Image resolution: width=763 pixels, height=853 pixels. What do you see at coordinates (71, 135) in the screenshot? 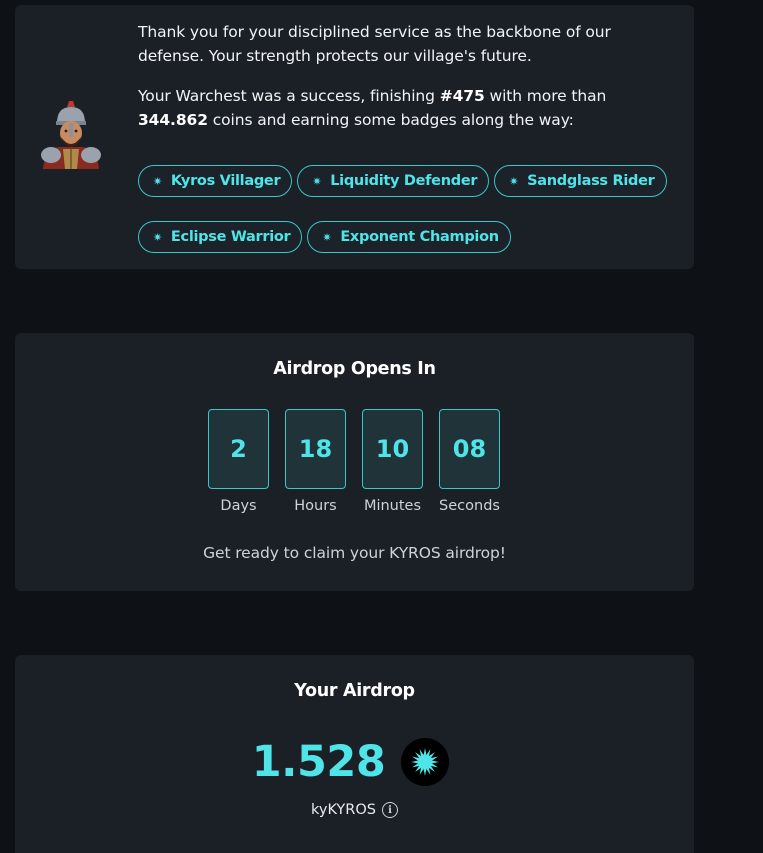
I see `warrior-avatar` at bounding box center [71, 135].